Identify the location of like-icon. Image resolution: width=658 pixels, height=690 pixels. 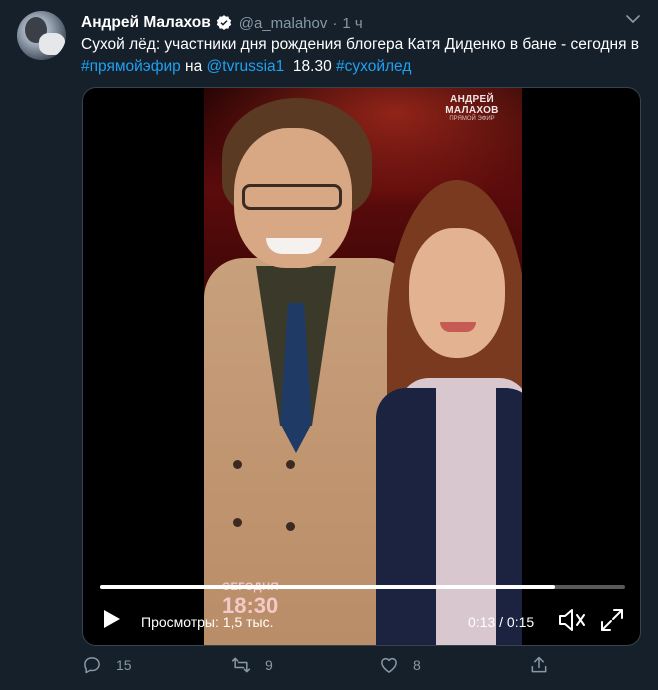
(389, 665).